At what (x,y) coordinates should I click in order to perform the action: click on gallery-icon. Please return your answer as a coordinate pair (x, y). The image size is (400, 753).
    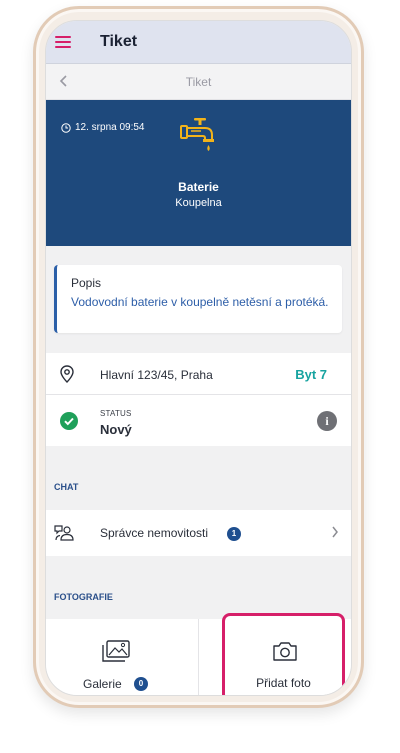
    Looking at the image, I should click on (116, 651).